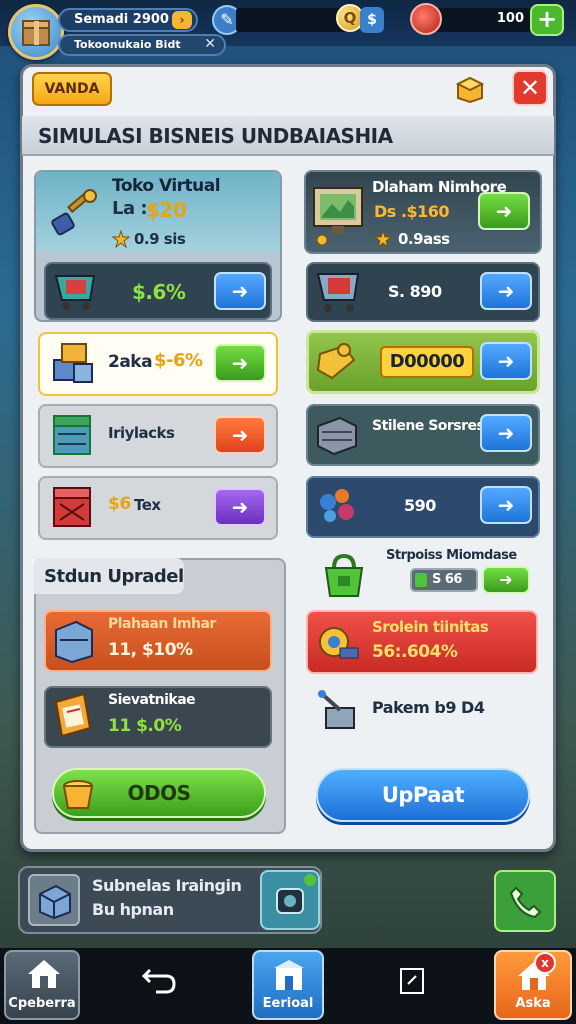  What do you see at coordinates (506, 505) in the screenshot?
I see `590-go-button: ➜` at bounding box center [506, 505].